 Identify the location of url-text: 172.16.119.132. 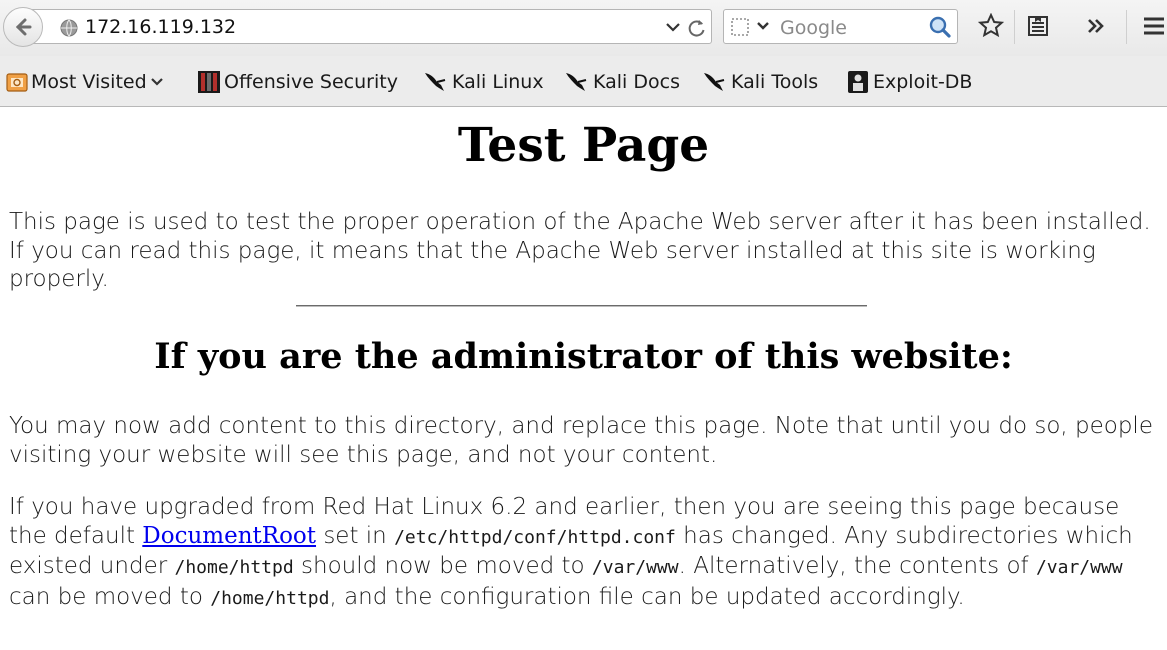
(160, 27).